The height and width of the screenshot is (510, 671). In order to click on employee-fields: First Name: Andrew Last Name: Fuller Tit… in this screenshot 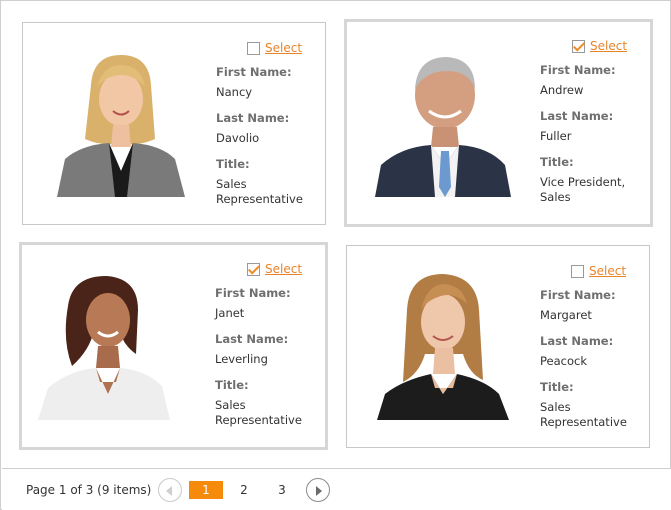, I will do `click(595, 134)`.